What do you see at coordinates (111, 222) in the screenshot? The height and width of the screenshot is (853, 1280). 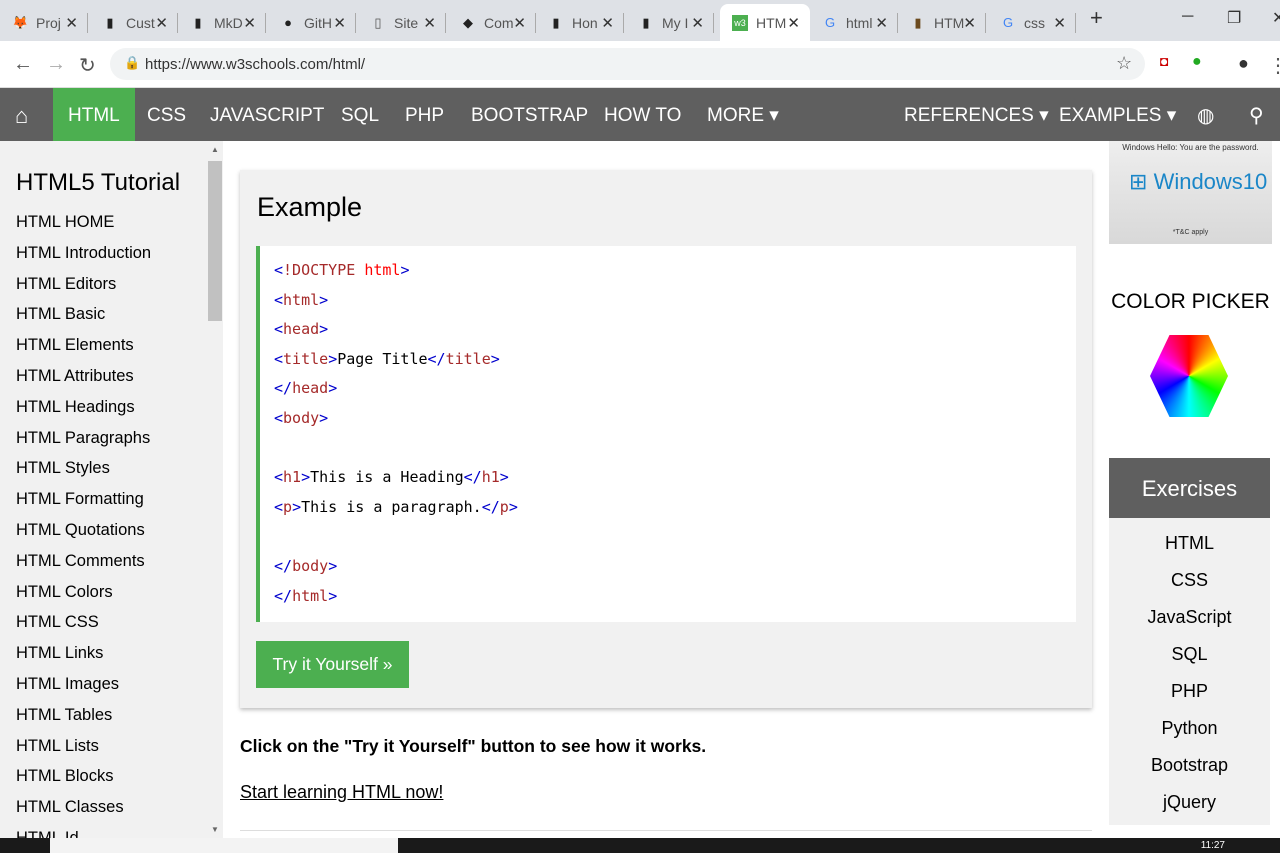 I see `sidebar-item: HTML HOME` at bounding box center [111, 222].